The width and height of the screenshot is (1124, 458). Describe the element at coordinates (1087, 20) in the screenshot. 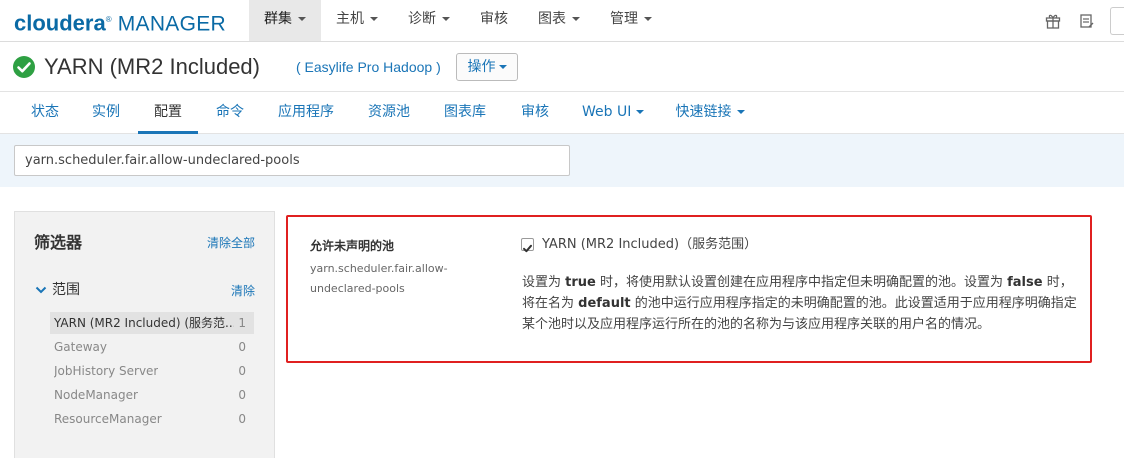

I see `tasks-icon` at that location.